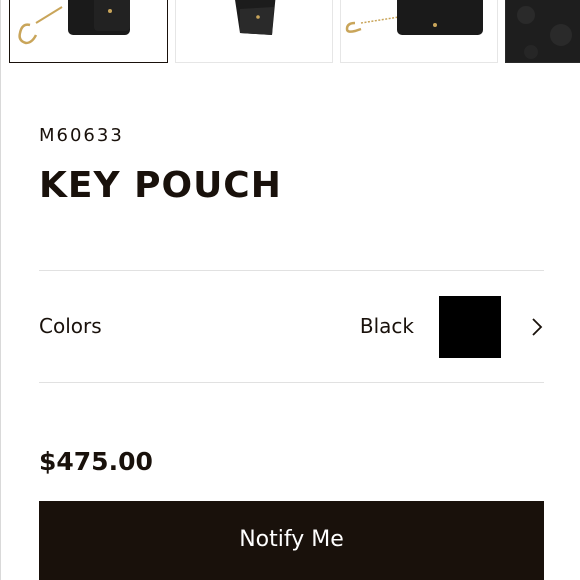  Describe the element at coordinates (96, 461) in the screenshot. I see `product-price: $475.00` at that location.